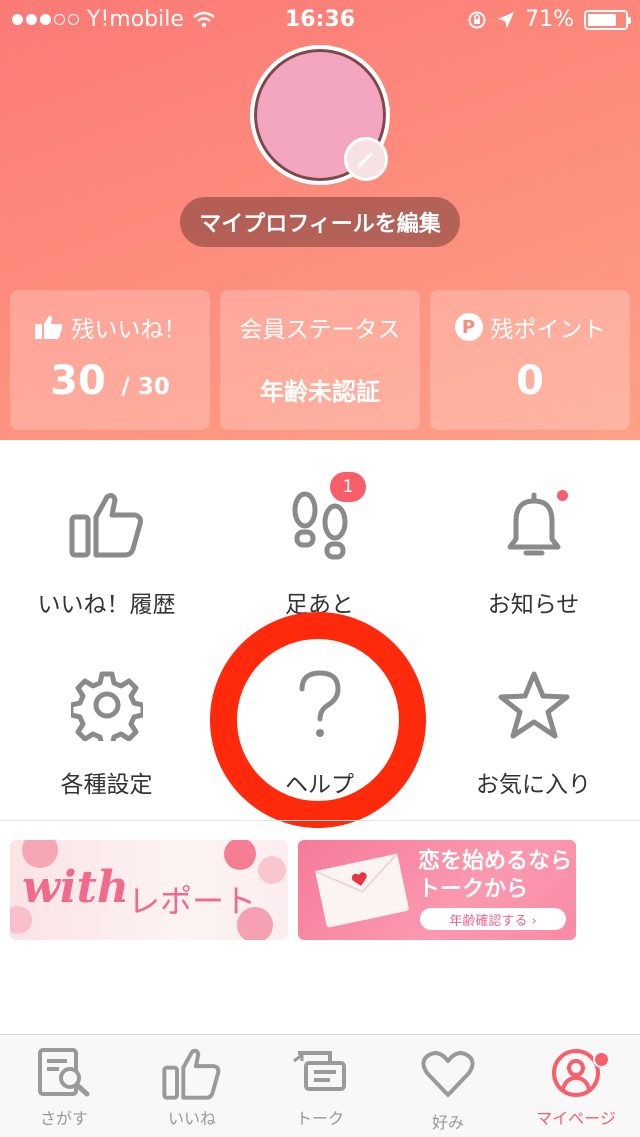 This screenshot has width=640, height=1137. Describe the element at coordinates (319, 1118) in the screenshot. I see `tab-talk-label: トーク` at that location.